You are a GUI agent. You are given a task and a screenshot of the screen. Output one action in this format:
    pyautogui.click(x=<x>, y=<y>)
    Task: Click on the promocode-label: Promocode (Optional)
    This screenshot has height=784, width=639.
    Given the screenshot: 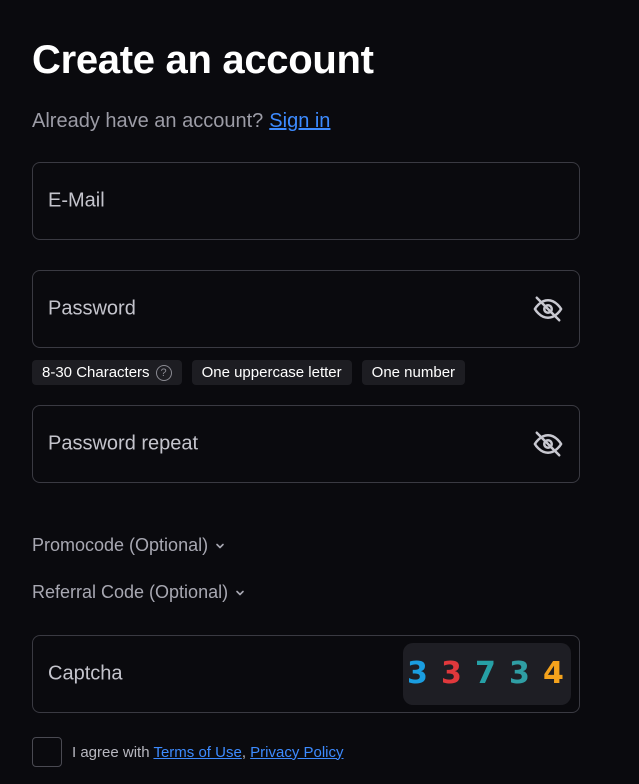 What is the action you would take?
    pyautogui.click(x=120, y=545)
    